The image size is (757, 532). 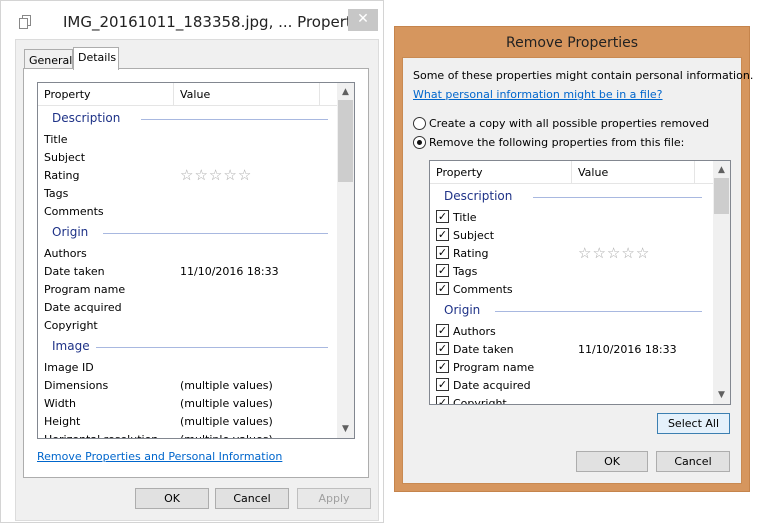 What do you see at coordinates (187, 434) in the screenshot?
I see `list-item: Horizontal resolution (multiple values)` at bounding box center [187, 434].